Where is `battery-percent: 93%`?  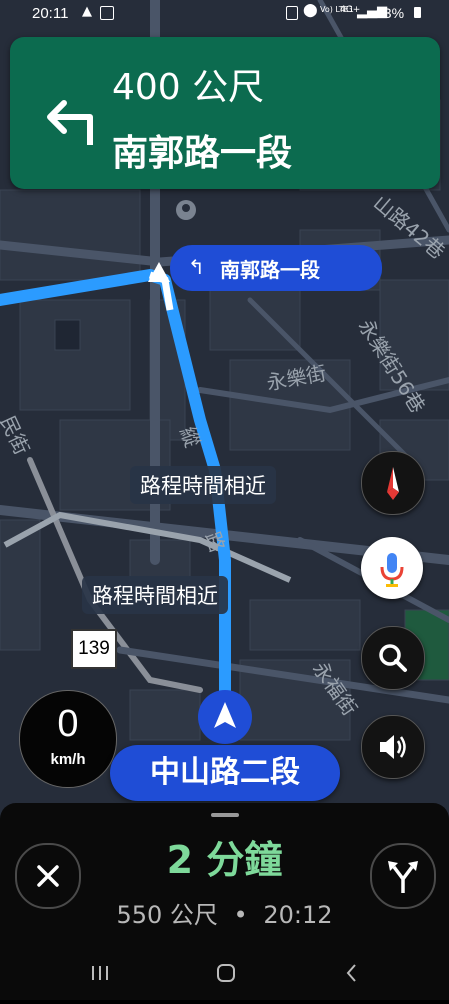 battery-percent: 93% is located at coordinates (390, 13).